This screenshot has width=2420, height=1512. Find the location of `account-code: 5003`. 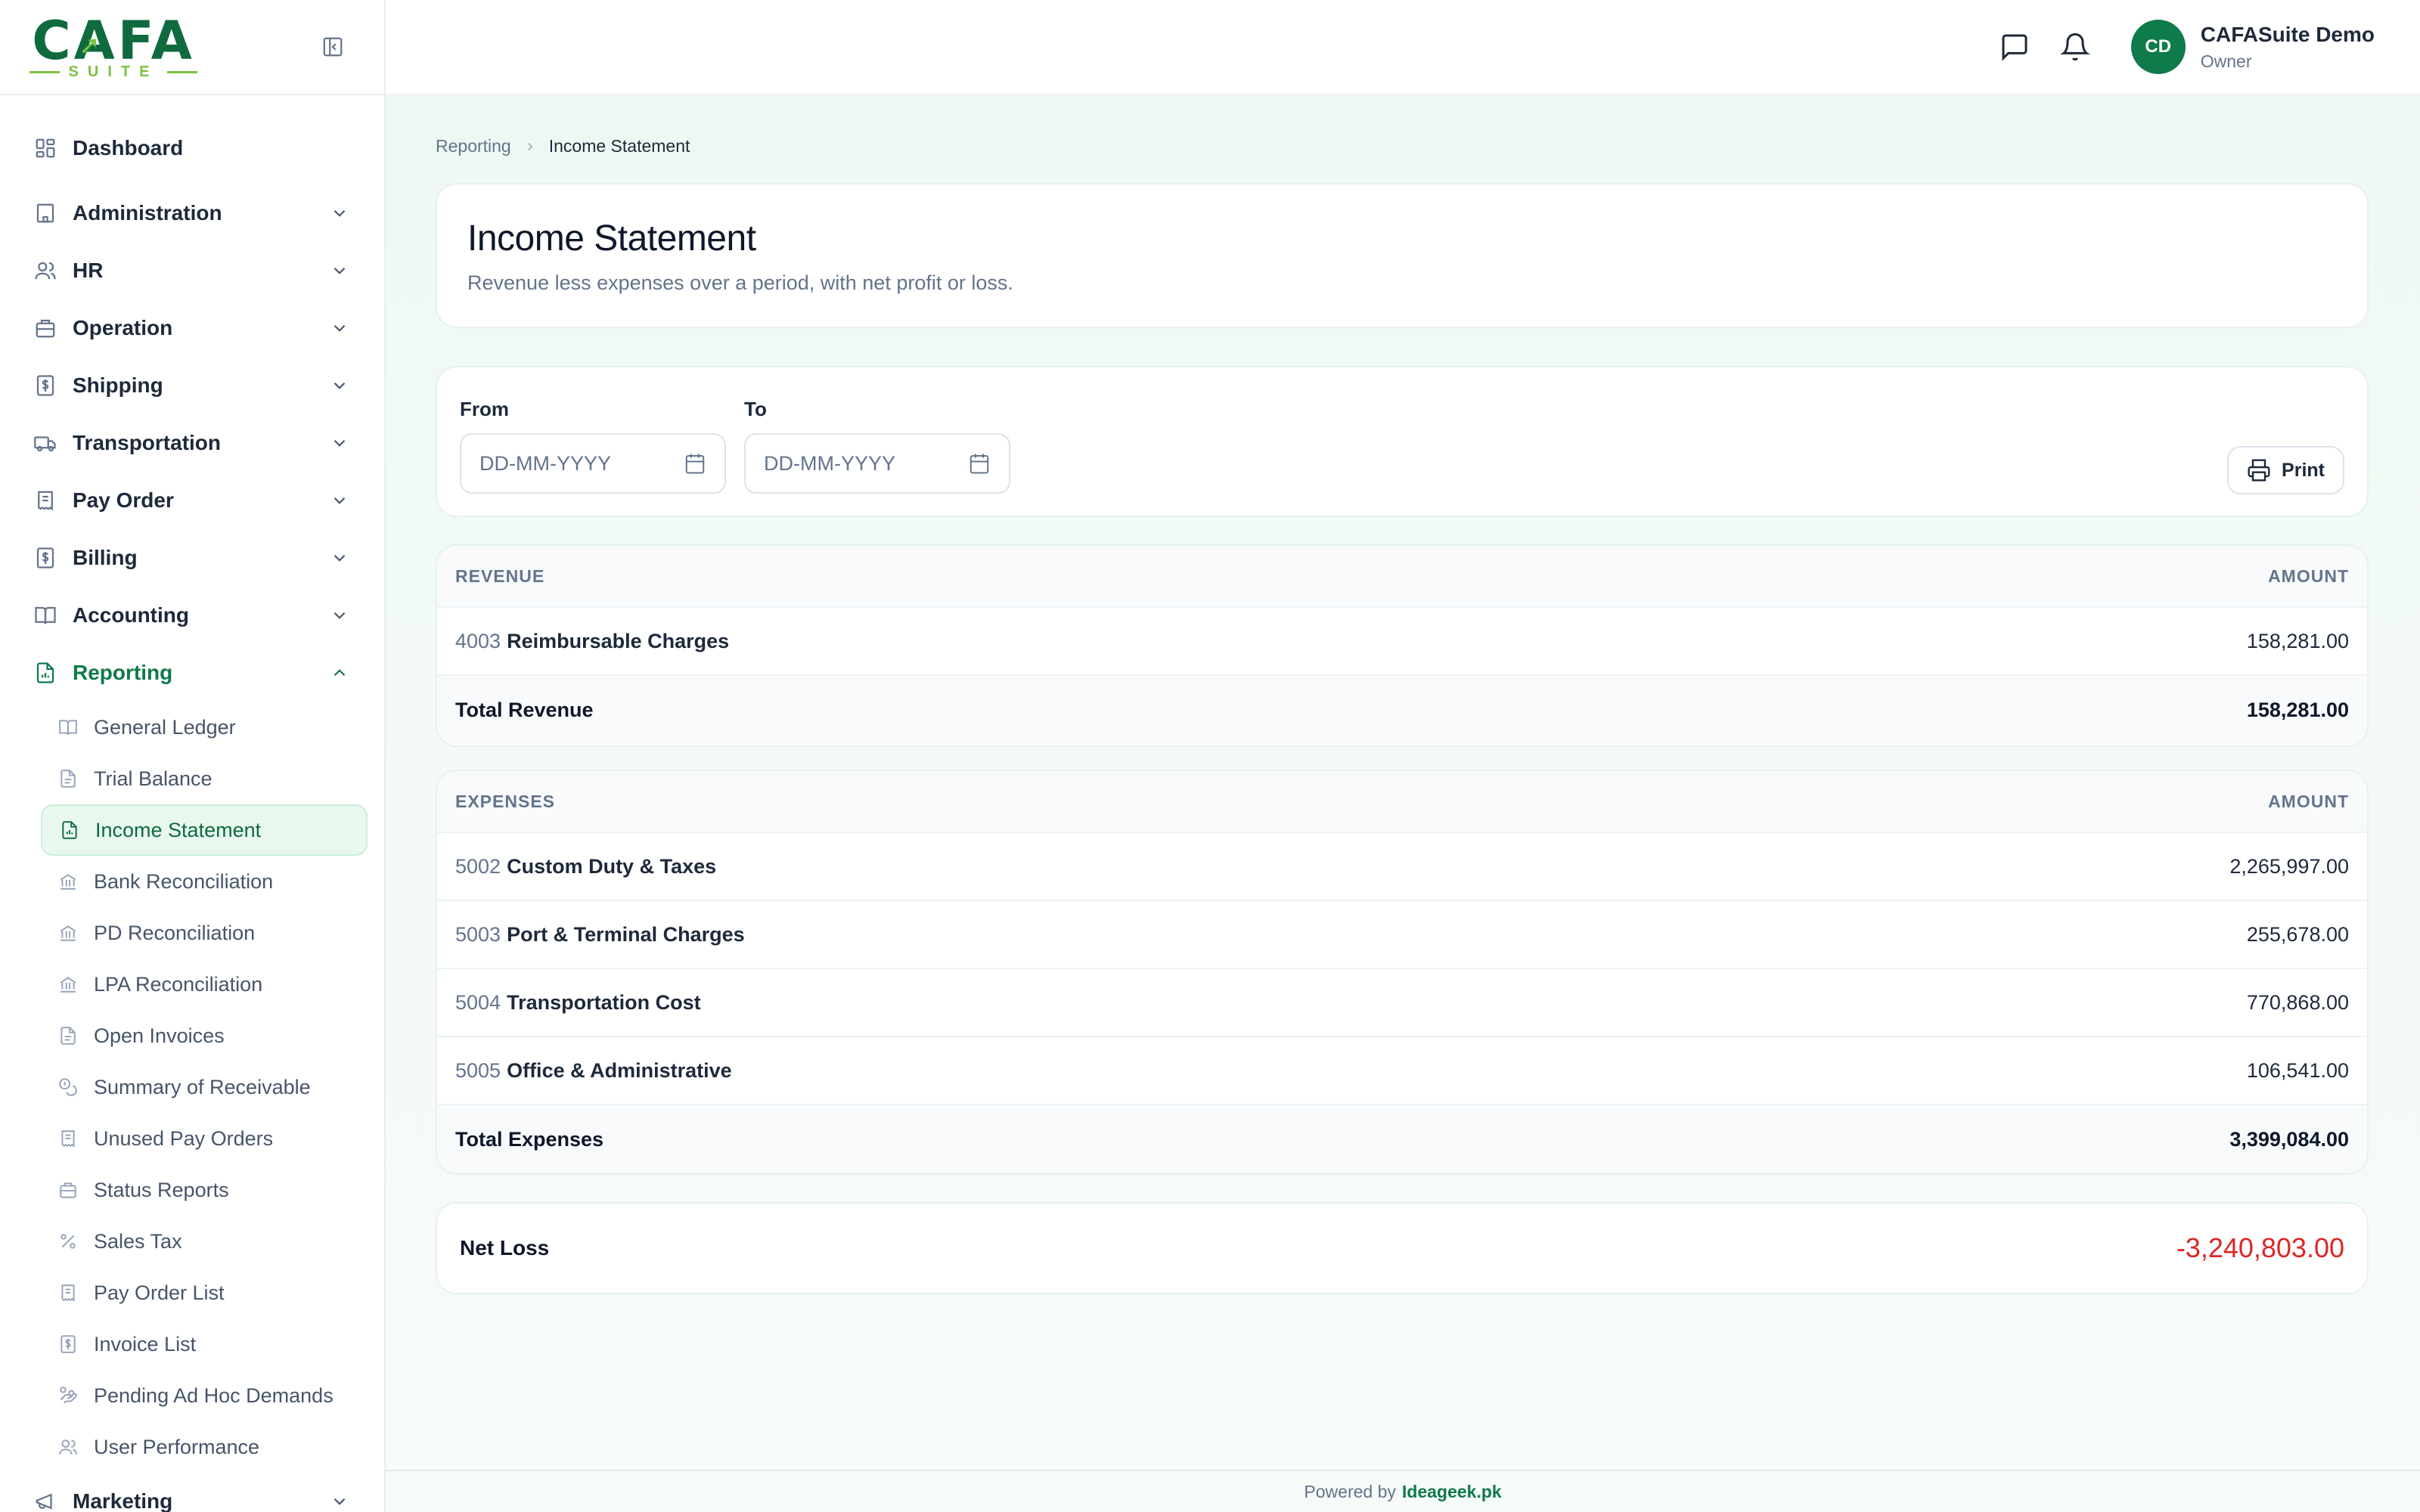

account-code: 5003 is located at coordinates (478, 934).